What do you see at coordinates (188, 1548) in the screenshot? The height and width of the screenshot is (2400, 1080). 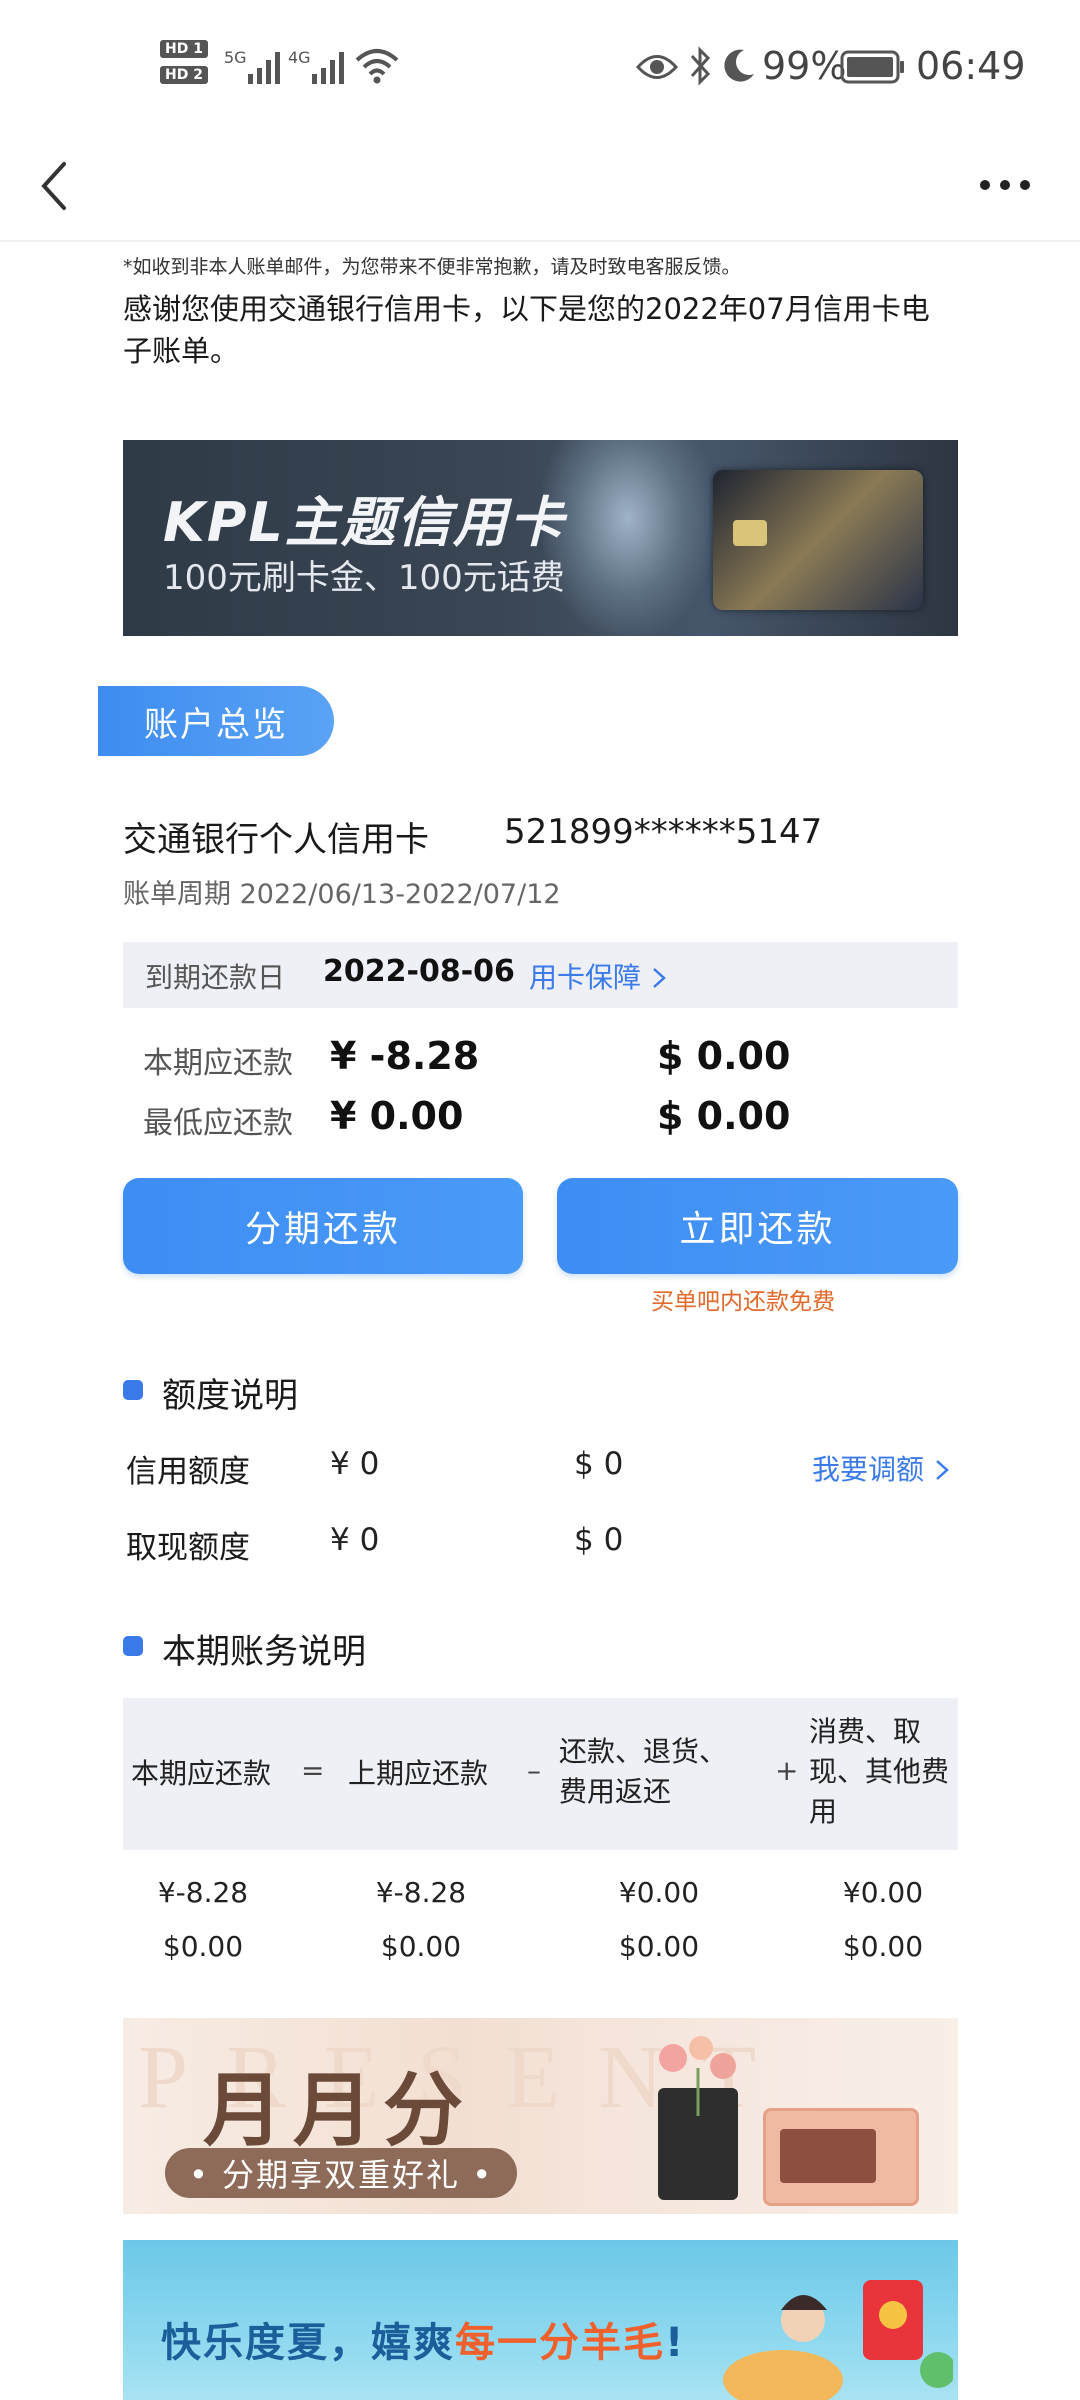 I see `cash-limit-label: 取现额度` at bounding box center [188, 1548].